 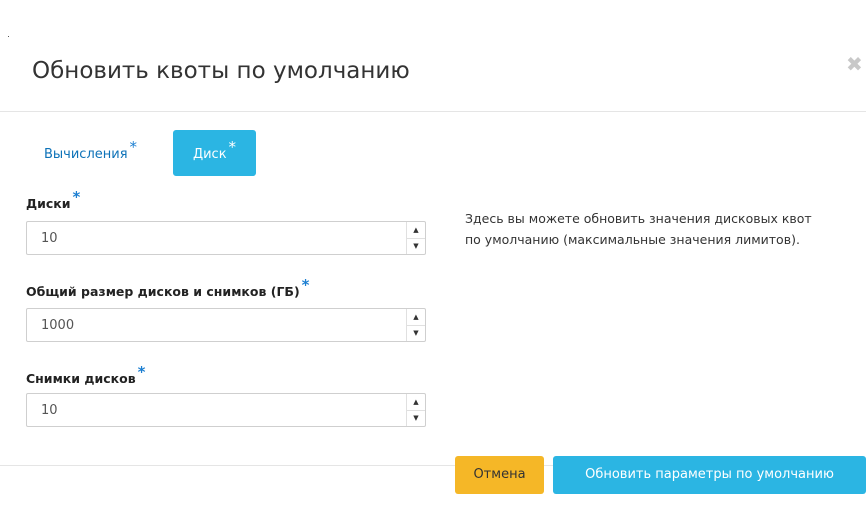 I want to click on tab-compute: Вычисления *, so click(x=90, y=153).